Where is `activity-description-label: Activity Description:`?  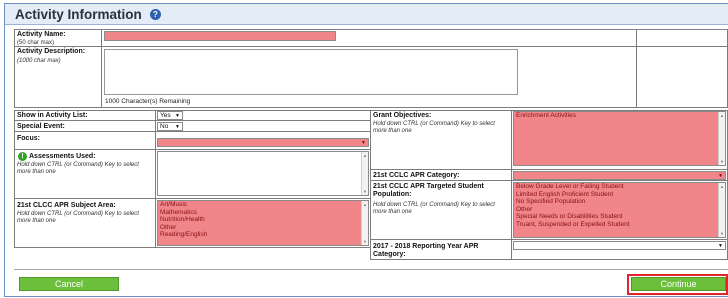 activity-description-label: Activity Description: is located at coordinates (51, 51).